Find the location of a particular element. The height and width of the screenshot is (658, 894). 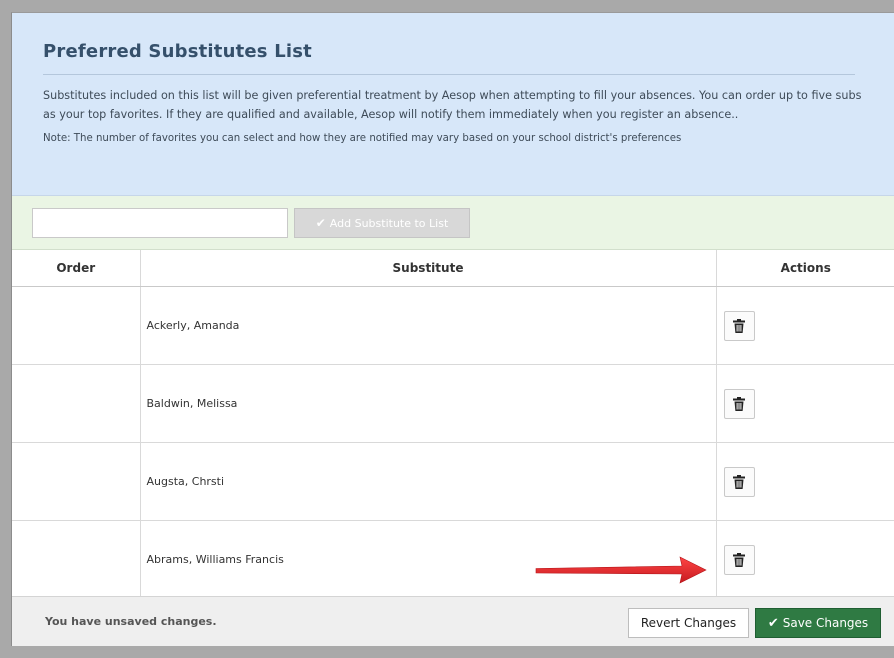

substitute-search-input is located at coordinates (160, 223).